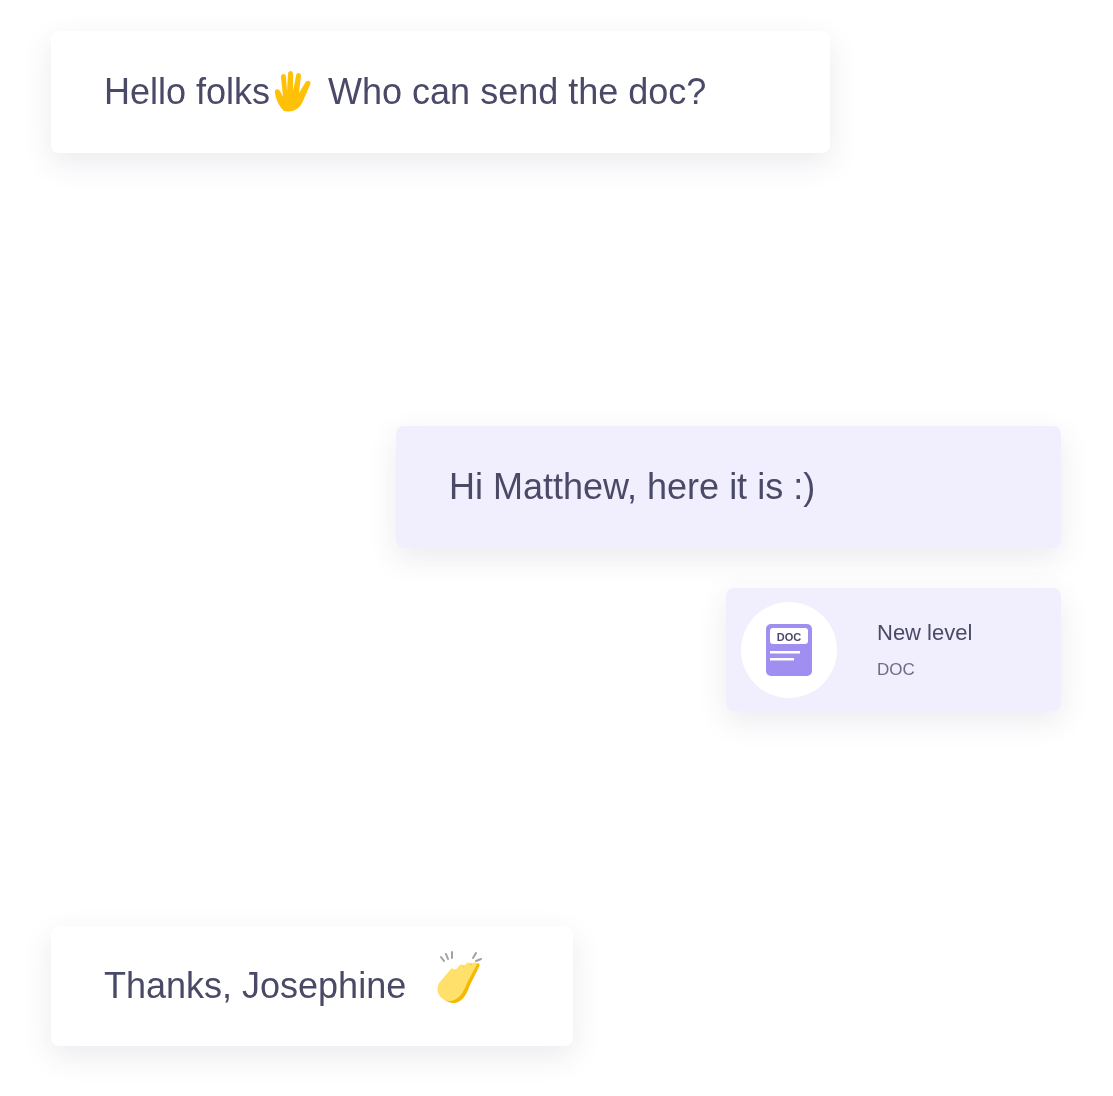  I want to click on message-text: Who can send the doc?, so click(517, 92).